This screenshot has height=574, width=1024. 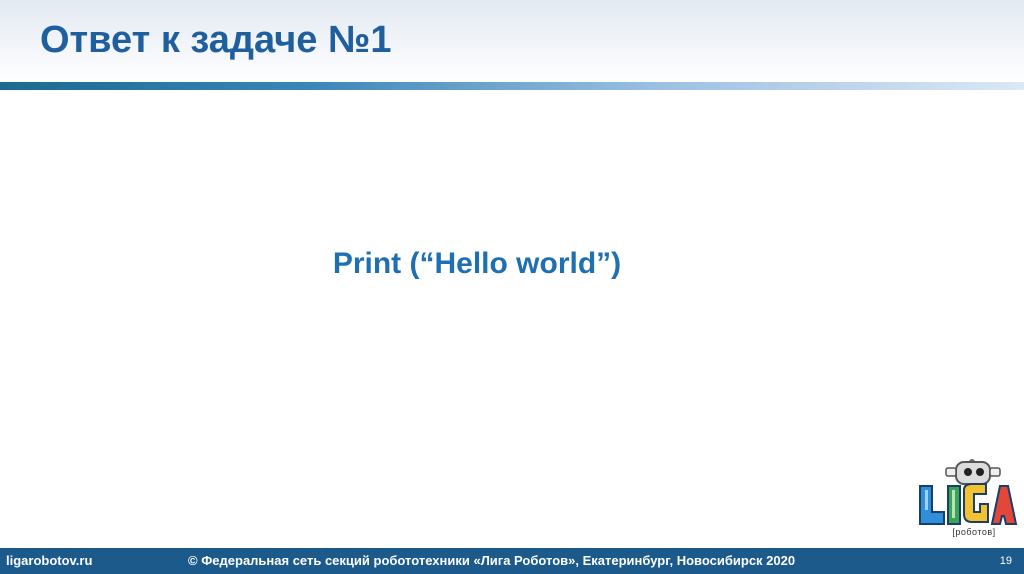 I want to click on logo-caption: [роботов], so click(x=974, y=532).